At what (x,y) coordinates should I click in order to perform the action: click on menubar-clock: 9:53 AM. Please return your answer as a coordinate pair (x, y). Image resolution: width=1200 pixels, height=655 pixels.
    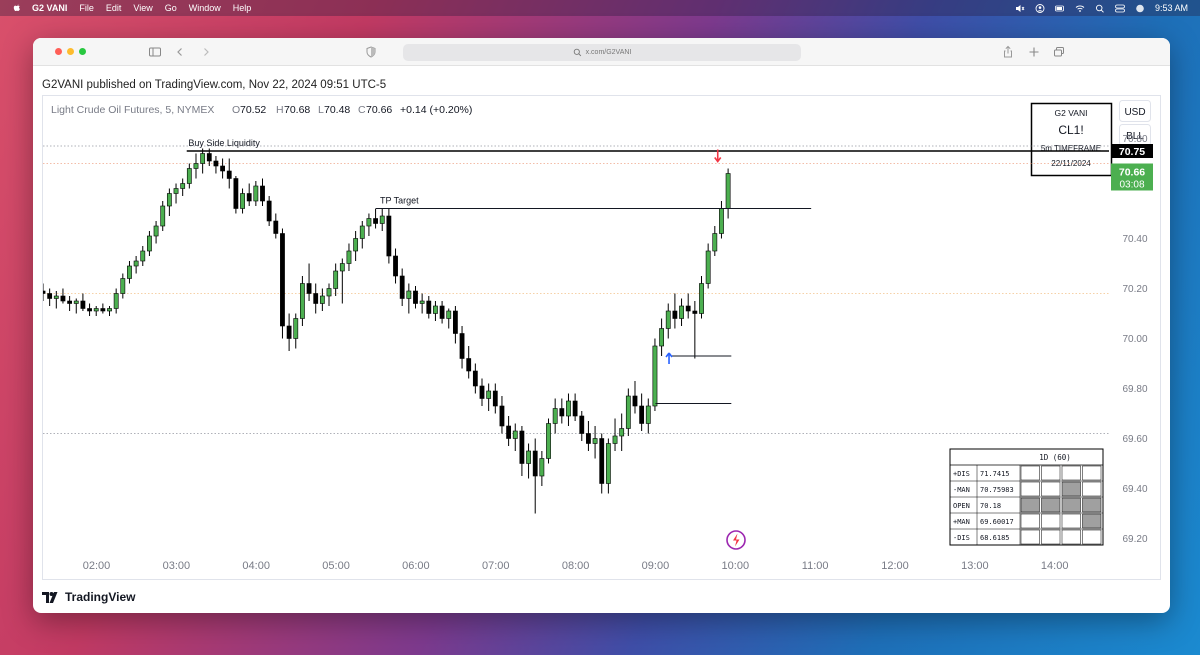
    Looking at the image, I should click on (1171, 8).